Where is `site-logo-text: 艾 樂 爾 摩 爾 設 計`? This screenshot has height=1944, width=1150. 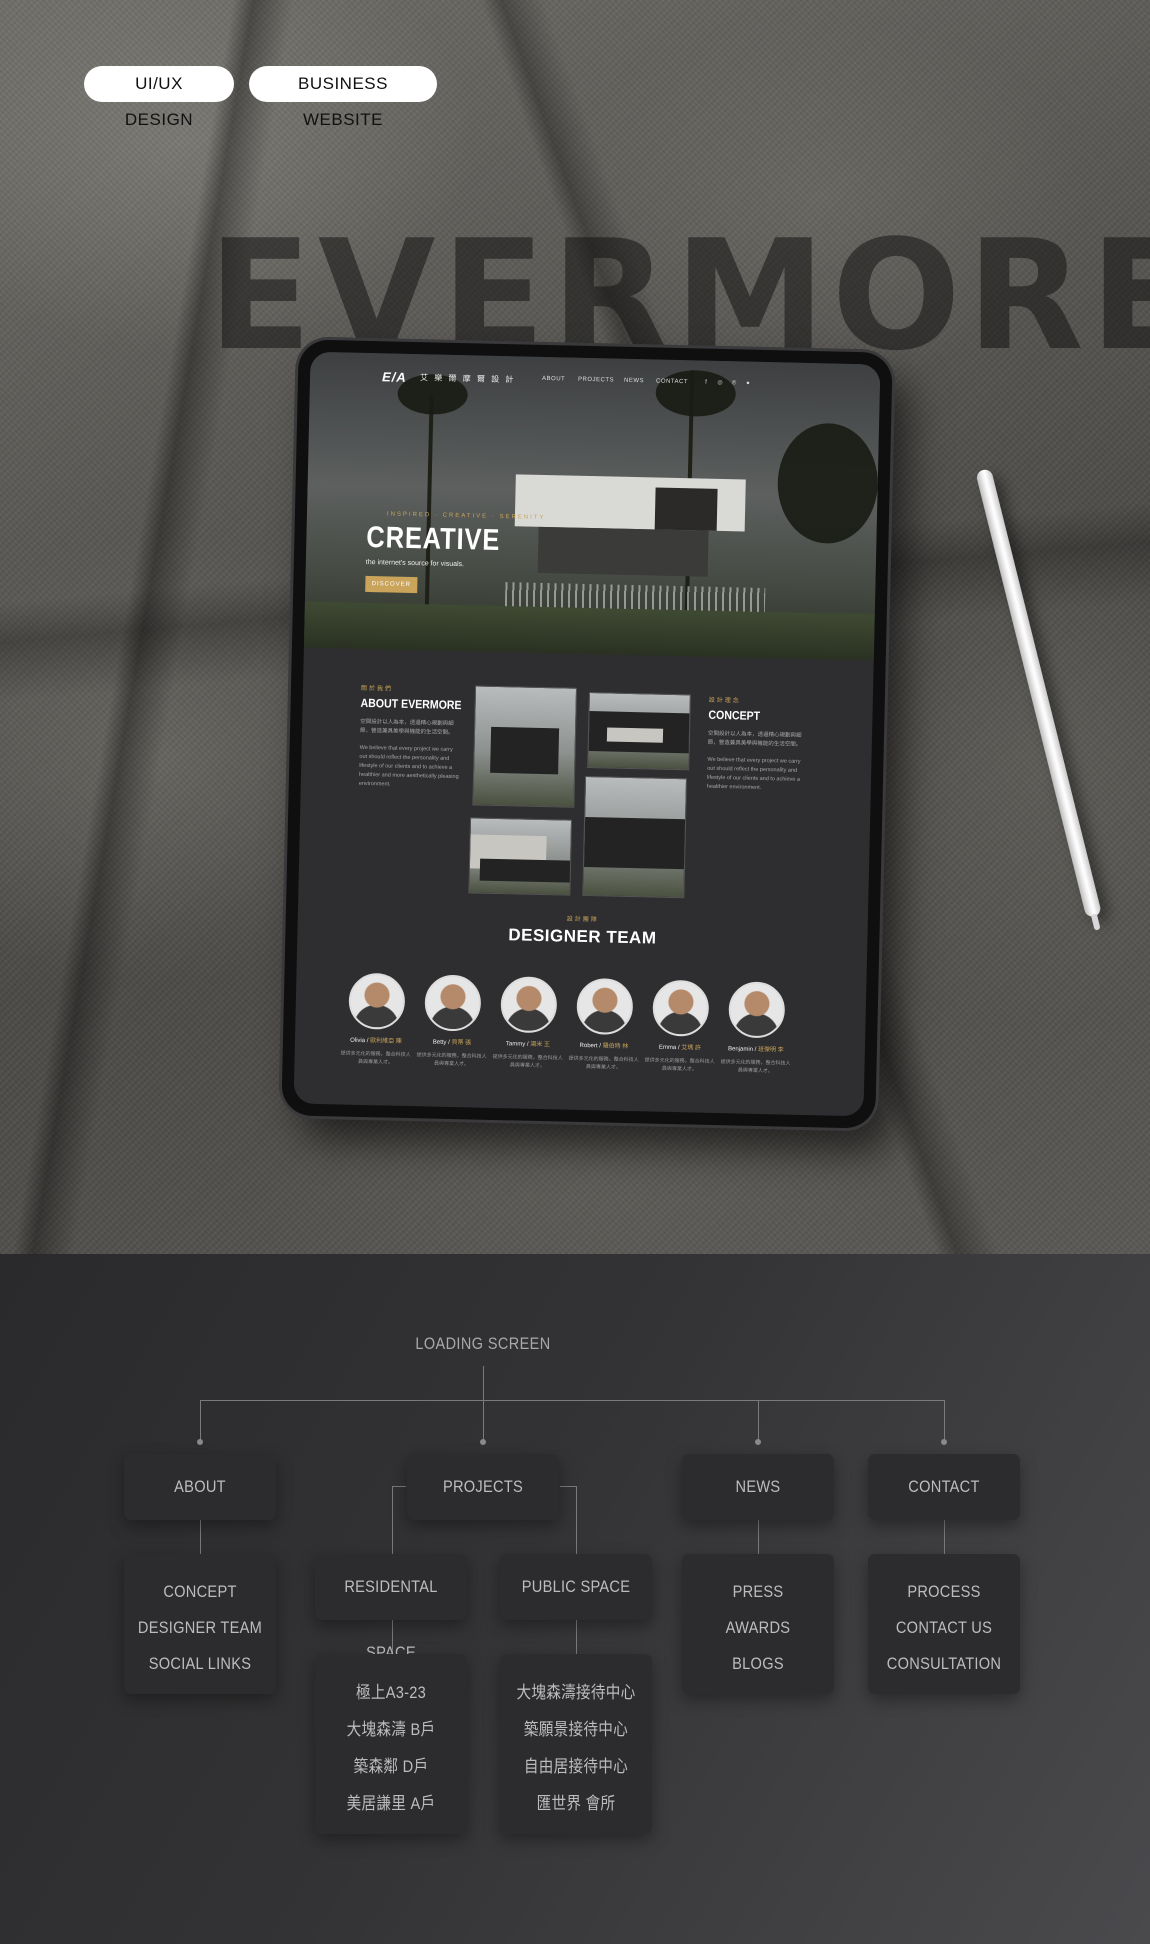
site-logo-text: 艾 樂 爾 摩 爾 設 計 is located at coordinates (467, 379).